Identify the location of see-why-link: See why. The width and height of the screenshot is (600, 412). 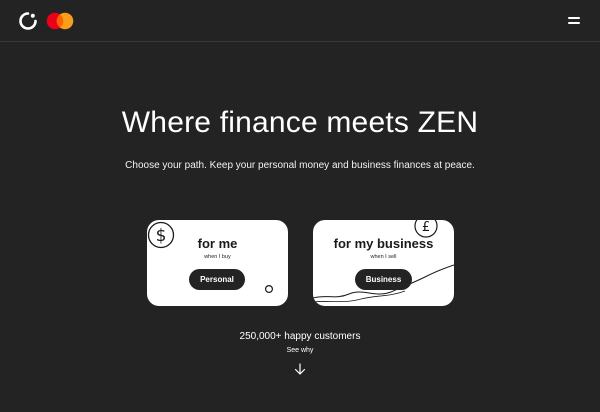
(300, 350).